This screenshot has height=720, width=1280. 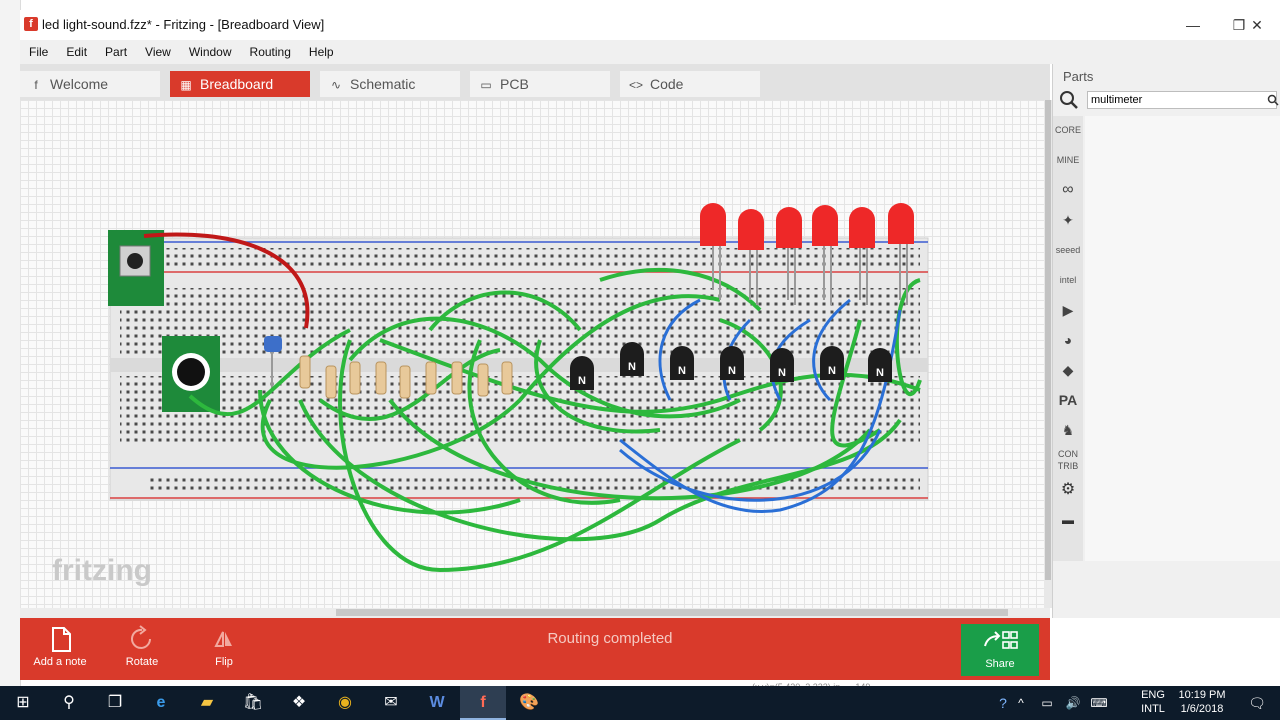 What do you see at coordinates (61, 639) in the screenshot?
I see `note-icon` at bounding box center [61, 639].